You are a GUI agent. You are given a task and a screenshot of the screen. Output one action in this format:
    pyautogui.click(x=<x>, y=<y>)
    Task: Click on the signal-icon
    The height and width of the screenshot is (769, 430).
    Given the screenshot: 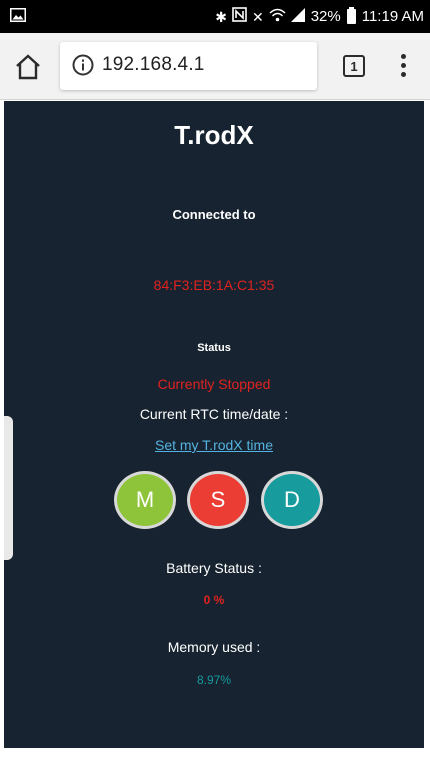 What is the action you would take?
    pyautogui.click(x=298, y=16)
    